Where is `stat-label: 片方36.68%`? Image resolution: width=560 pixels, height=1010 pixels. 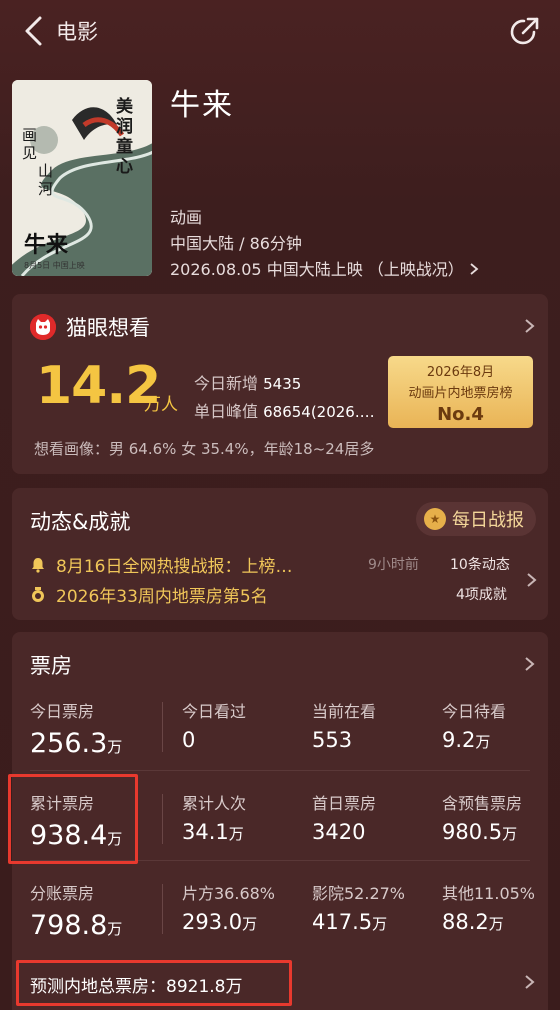 stat-label: 片方36.68% is located at coordinates (229, 893).